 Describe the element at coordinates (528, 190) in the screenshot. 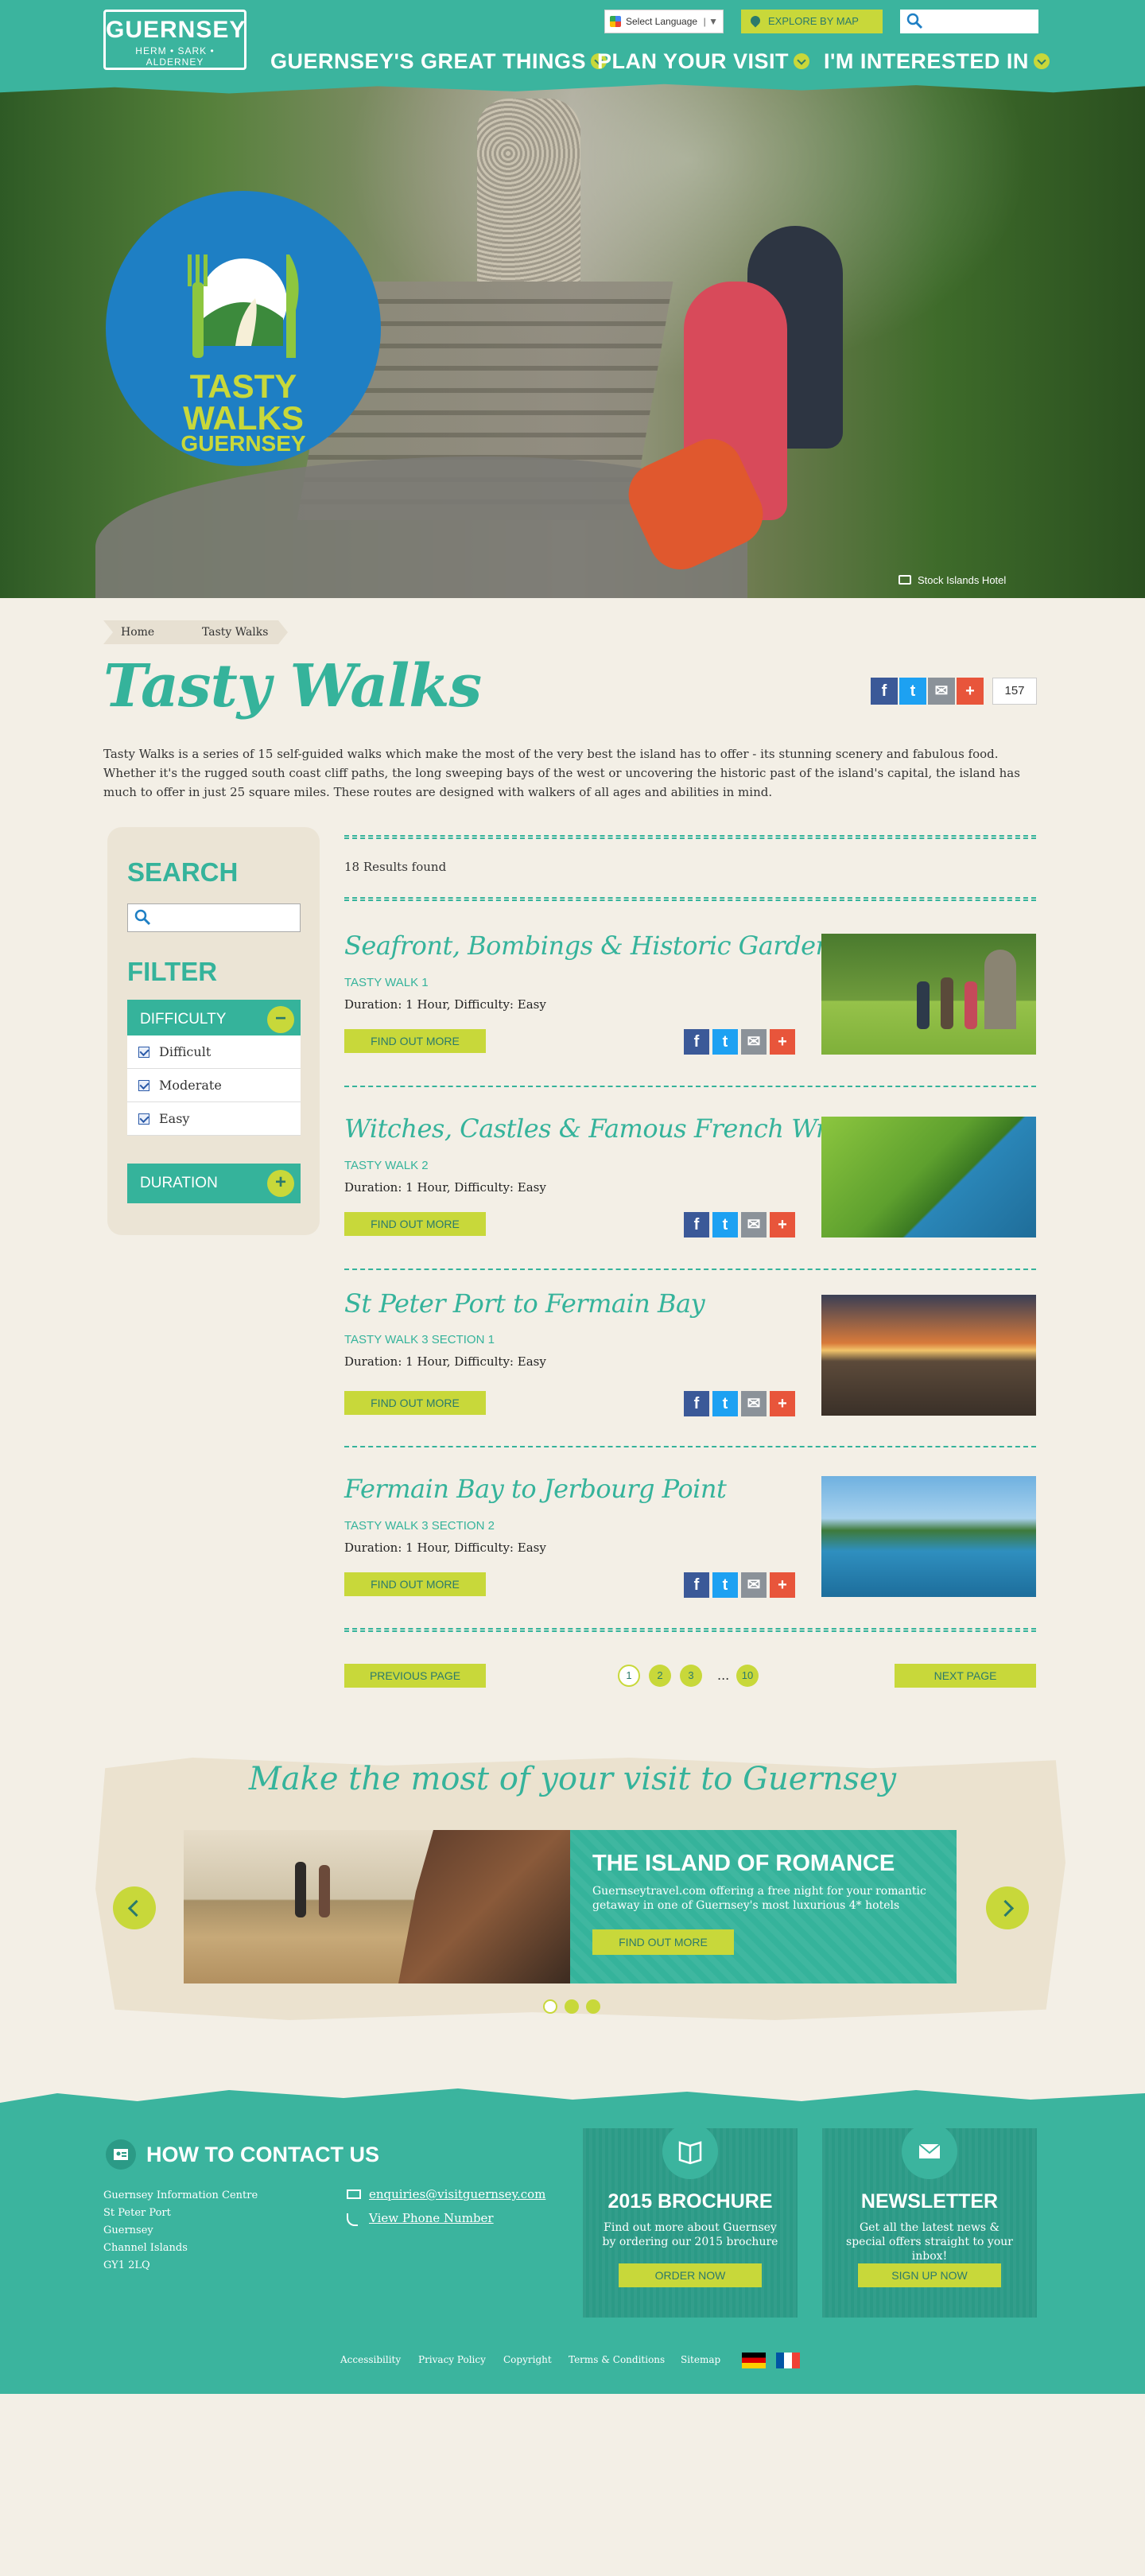

I see `hero-shrine` at that location.